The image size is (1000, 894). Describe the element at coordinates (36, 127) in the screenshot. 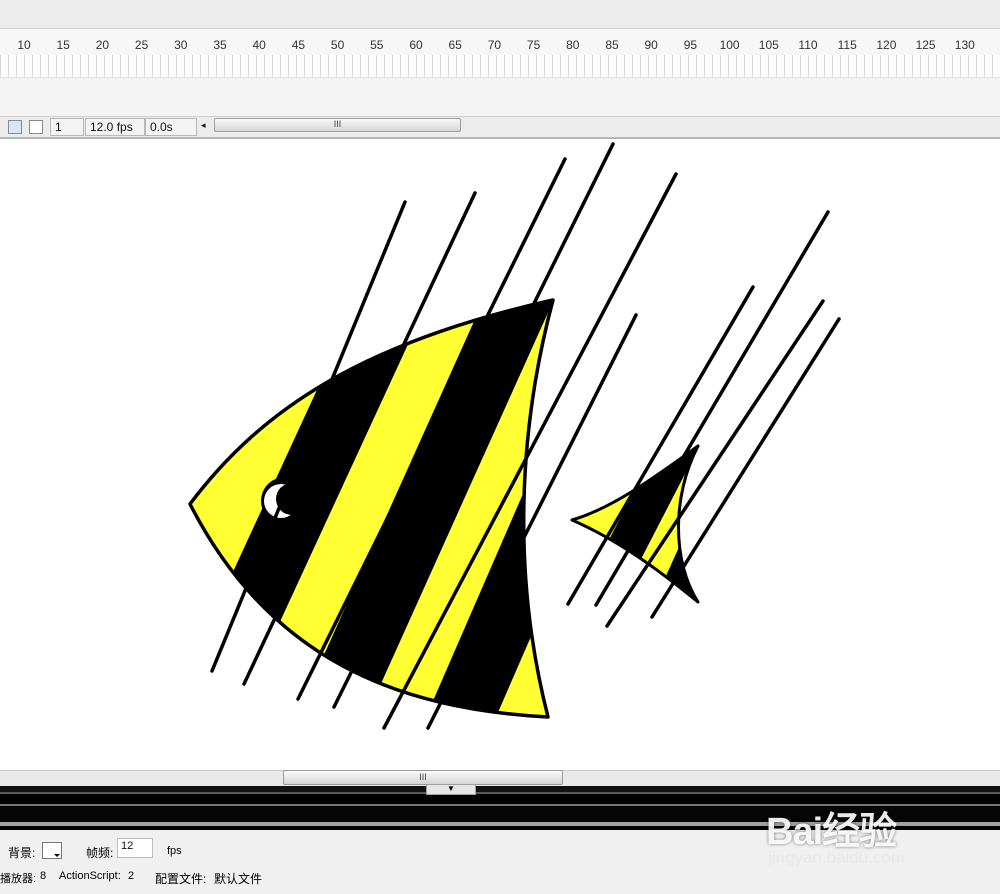

I see `edit-multiple-frames-icon` at that location.